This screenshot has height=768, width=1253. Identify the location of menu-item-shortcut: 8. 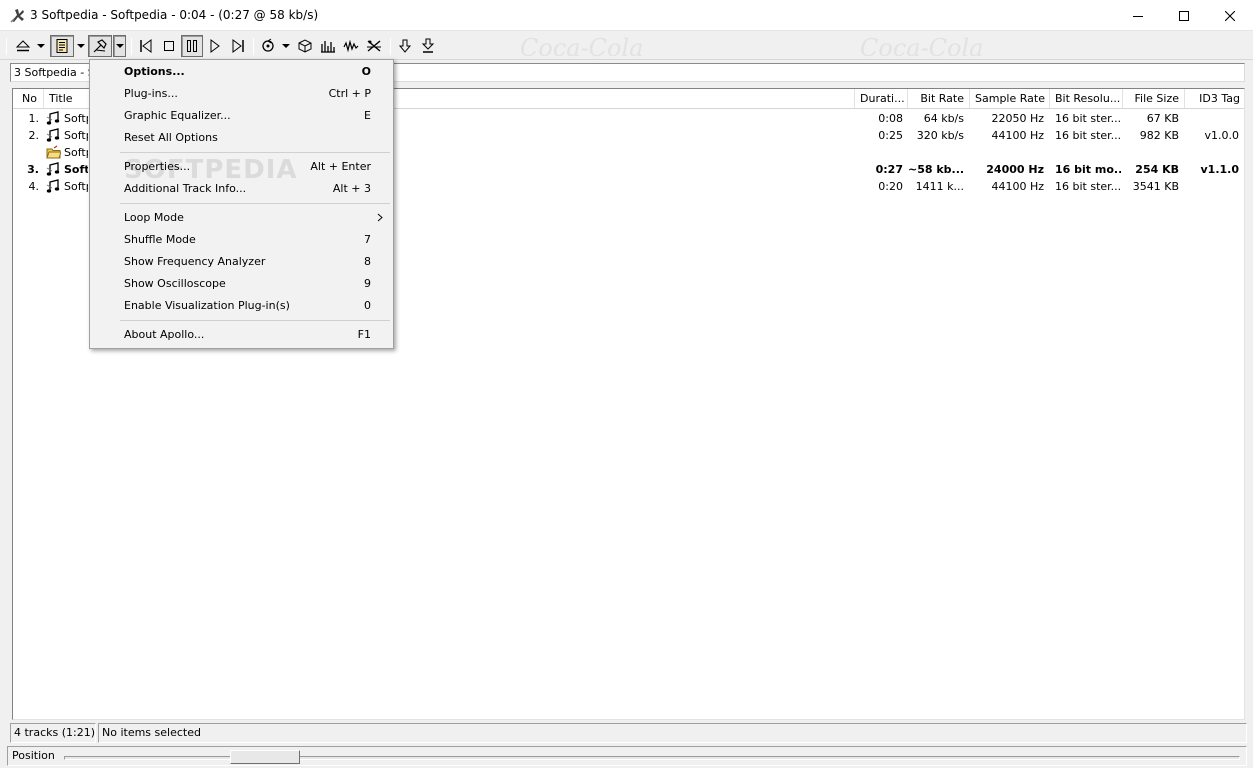
(367, 261).